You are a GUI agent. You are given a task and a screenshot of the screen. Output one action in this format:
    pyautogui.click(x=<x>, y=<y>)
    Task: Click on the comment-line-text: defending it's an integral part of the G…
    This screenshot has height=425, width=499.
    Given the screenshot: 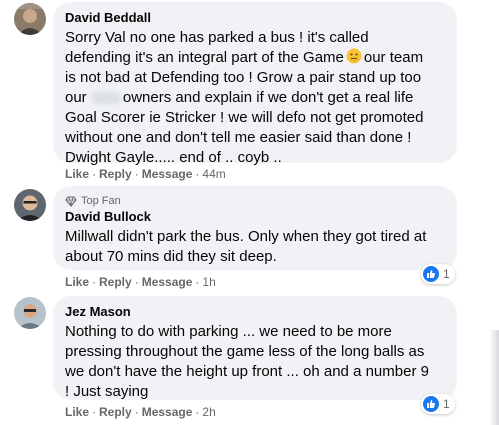 What is the action you would take?
    pyautogui.click(x=204, y=57)
    